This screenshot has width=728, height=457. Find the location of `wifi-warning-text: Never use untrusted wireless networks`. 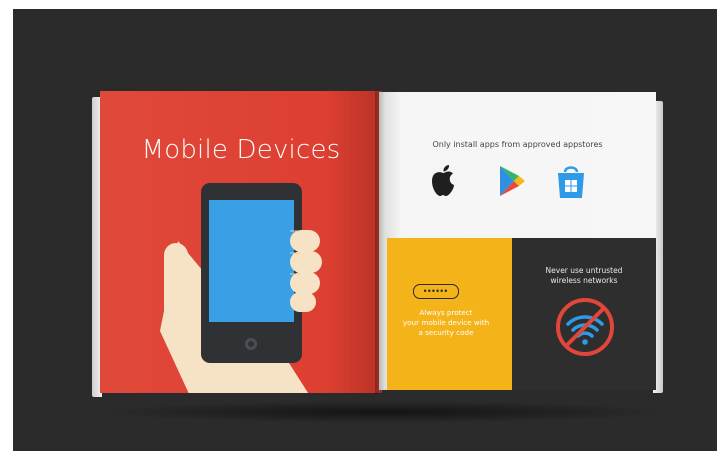

wifi-warning-text: Never use untrusted wireless networks is located at coordinates (584, 276).